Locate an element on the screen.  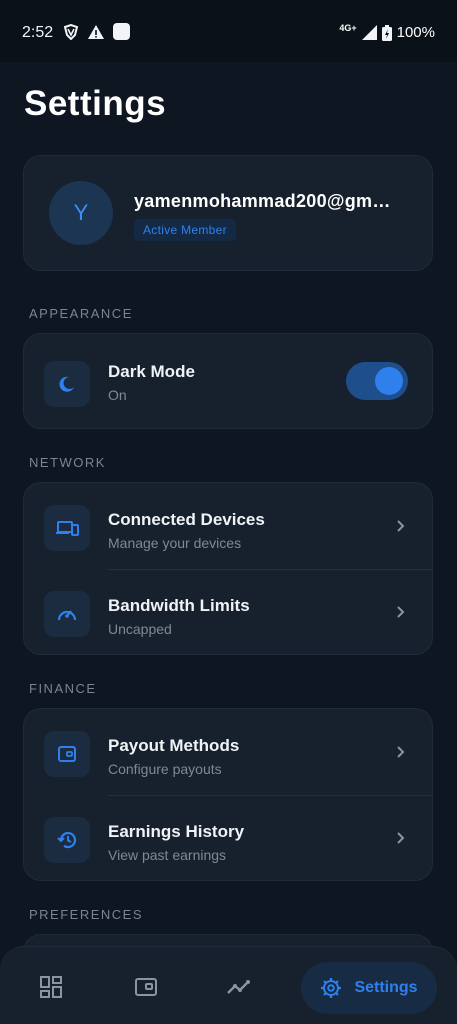
history-icon-box is located at coordinates (67, 840).